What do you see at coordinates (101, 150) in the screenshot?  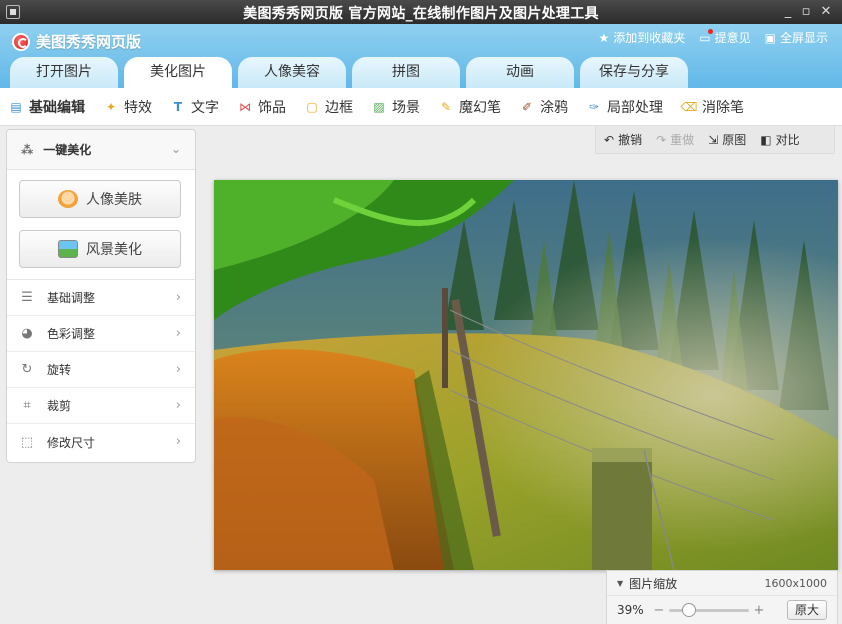 I see `onekey-beautify-header: ⁂ 一键美化 ⌄` at bounding box center [101, 150].